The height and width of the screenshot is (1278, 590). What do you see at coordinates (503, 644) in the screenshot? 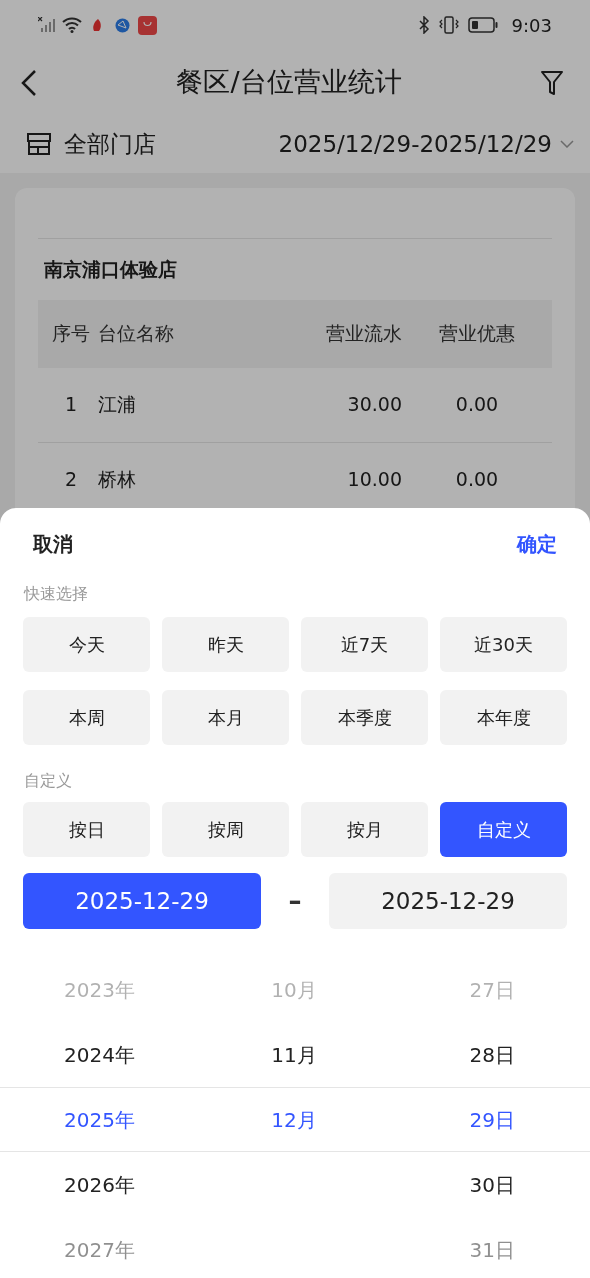
I see `option-button: 近30天` at bounding box center [503, 644].